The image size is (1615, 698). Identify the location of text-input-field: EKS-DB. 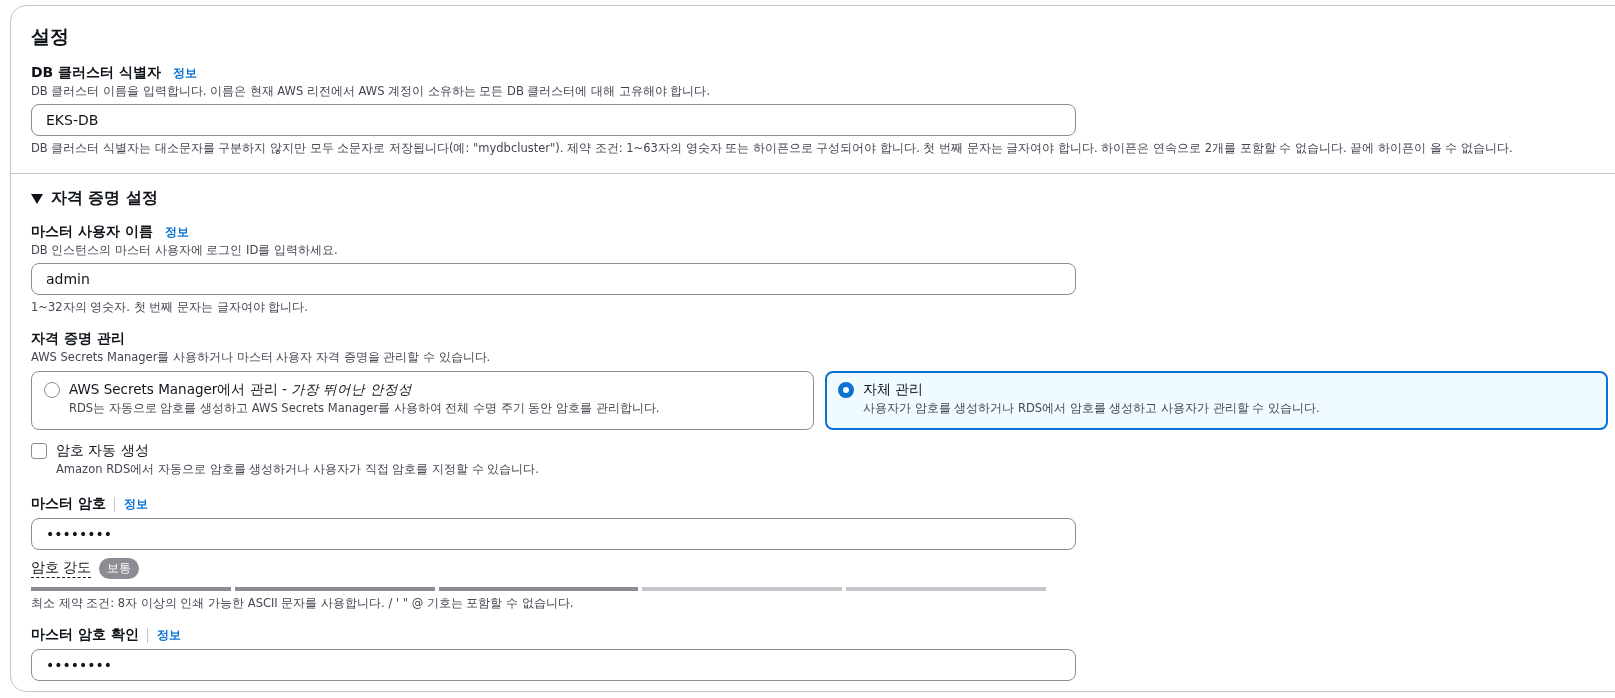
(553, 120).